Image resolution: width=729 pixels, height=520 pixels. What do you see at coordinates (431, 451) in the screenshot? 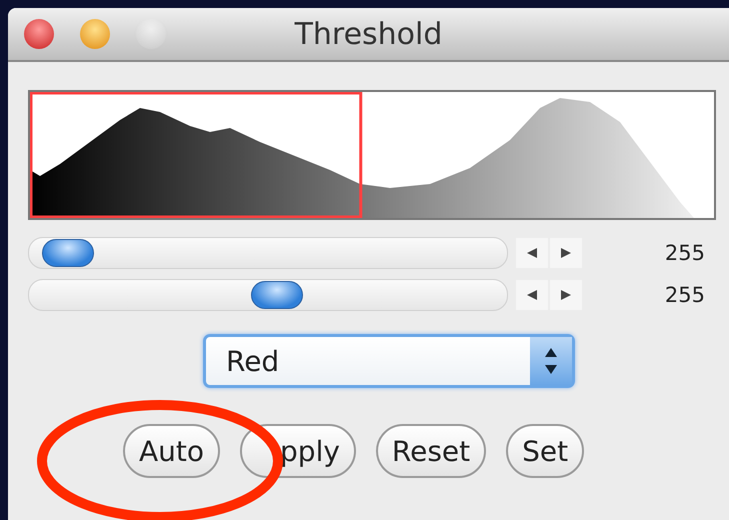
I see `action-button: Reset` at bounding box center [431, 451].